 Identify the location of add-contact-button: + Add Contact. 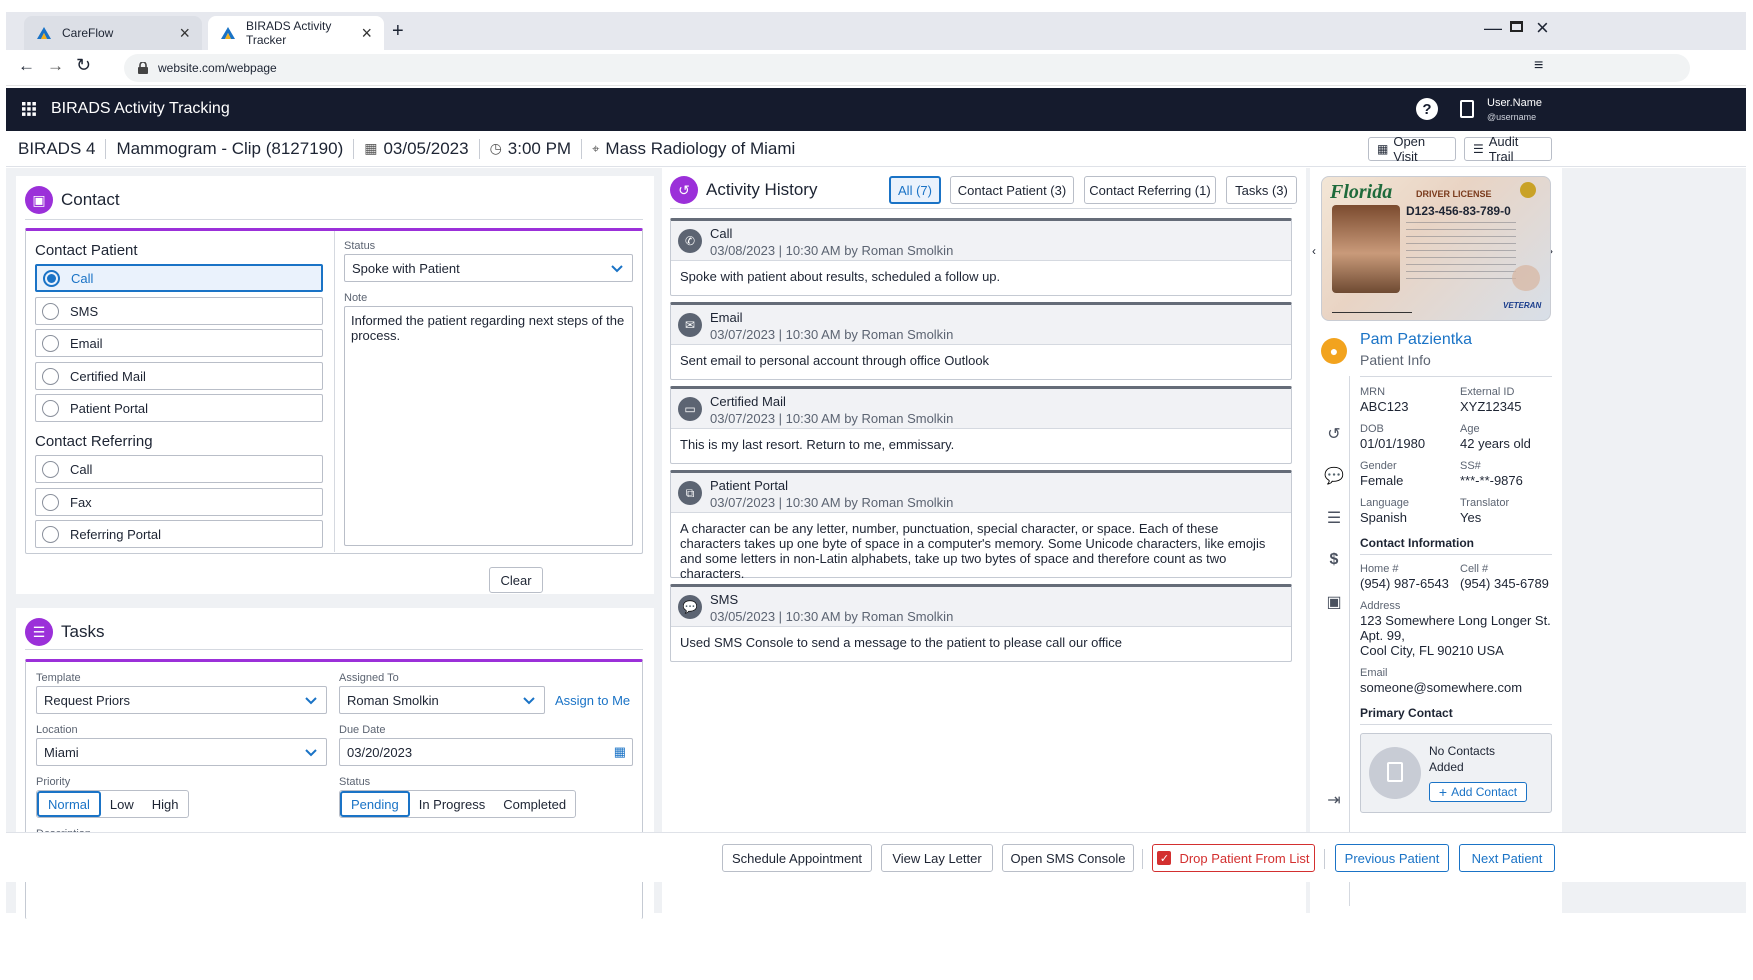
(1478, 792).